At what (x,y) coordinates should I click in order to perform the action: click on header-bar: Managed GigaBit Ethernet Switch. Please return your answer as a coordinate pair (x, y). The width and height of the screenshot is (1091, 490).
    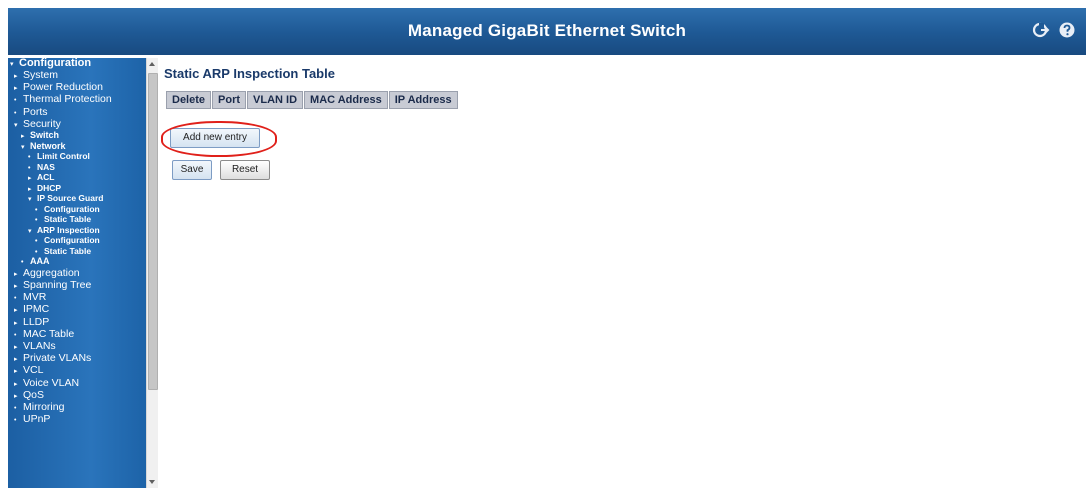
    Looking at the image, I should click on (547, 31).